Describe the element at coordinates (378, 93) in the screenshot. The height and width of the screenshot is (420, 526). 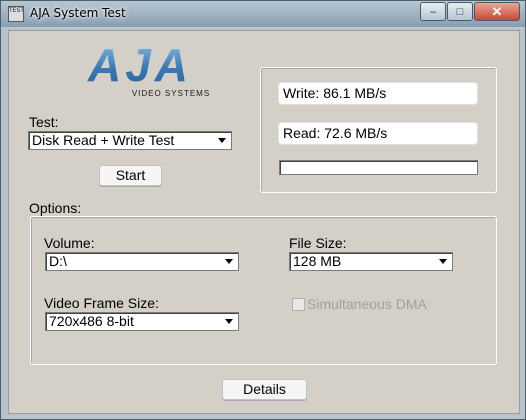
I see `write-speed-readout: Write: 86.1 MB/s` at that location.